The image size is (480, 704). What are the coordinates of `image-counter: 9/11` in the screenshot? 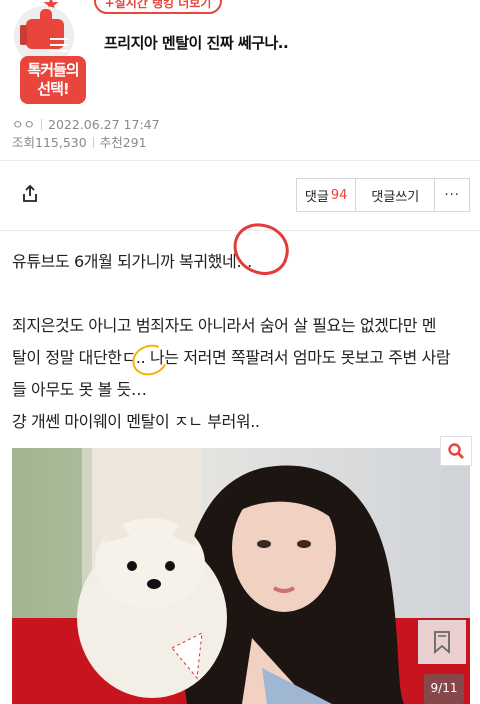 It's located at (444, 689).